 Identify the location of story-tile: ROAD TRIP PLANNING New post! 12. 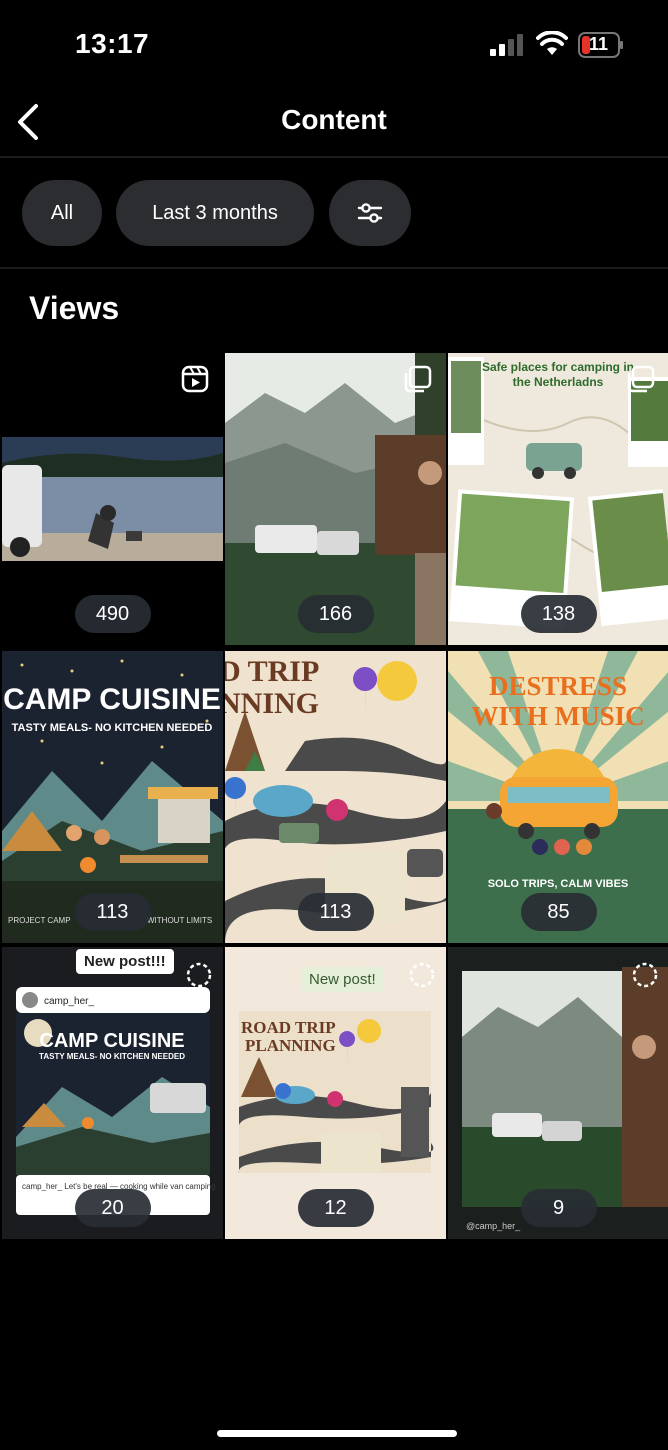
(335, 1093).